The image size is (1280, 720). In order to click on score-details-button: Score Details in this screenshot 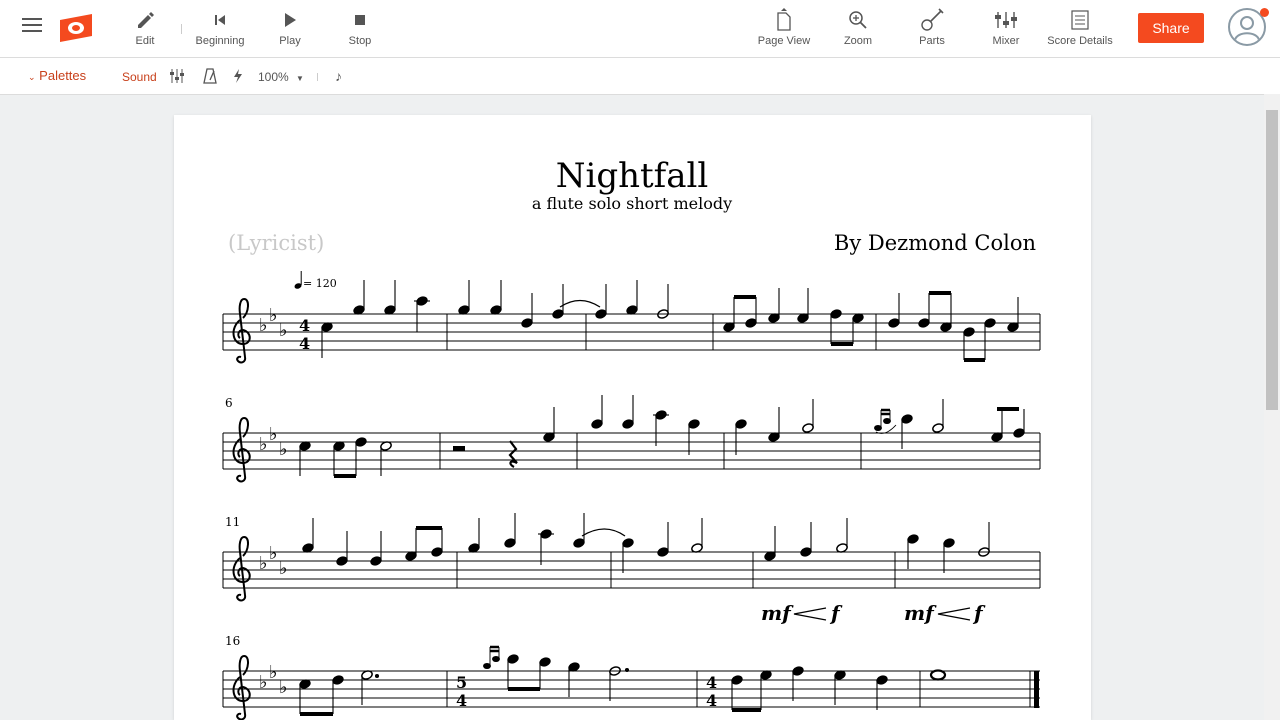, I will do `click(1080, 27)`.